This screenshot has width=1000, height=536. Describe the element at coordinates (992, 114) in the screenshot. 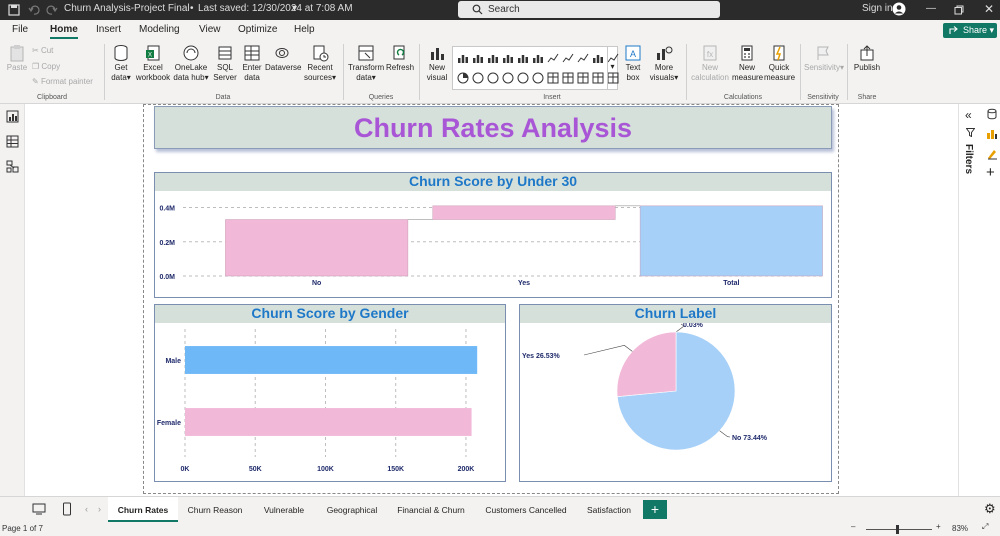

I see `data-pane-icon` at that location.